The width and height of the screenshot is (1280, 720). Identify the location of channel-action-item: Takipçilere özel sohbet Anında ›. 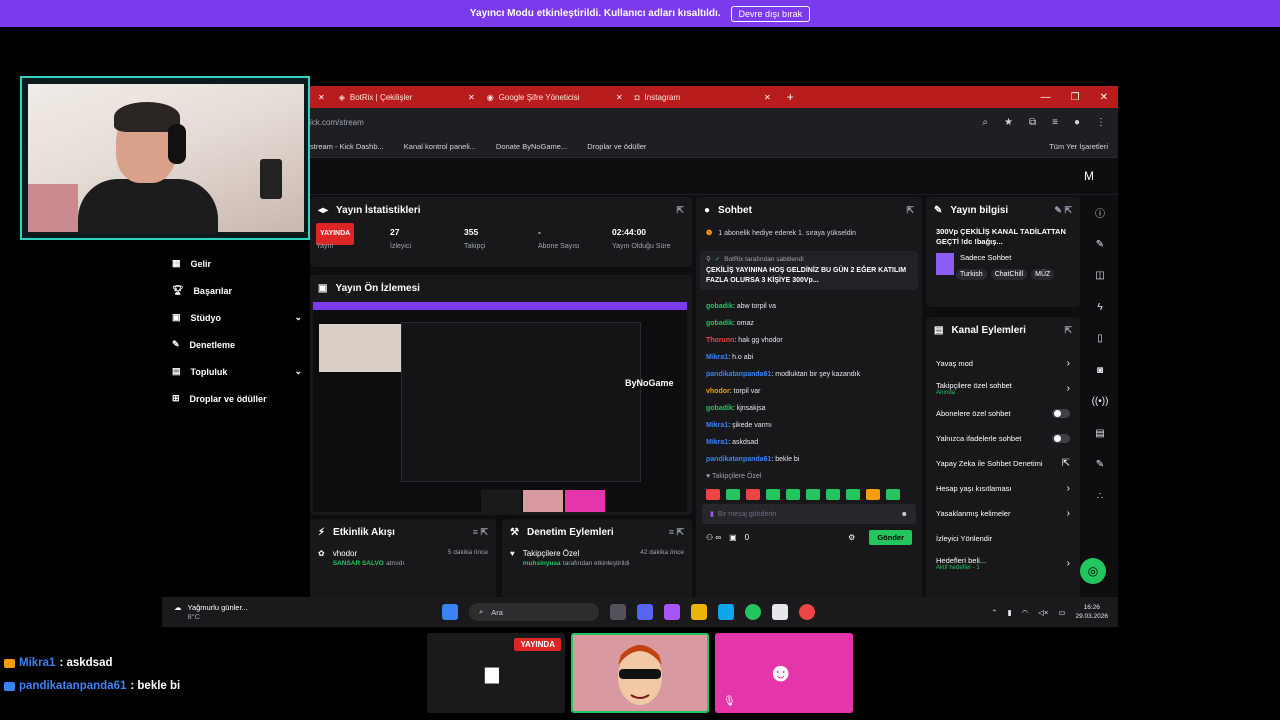
(1003, 388).